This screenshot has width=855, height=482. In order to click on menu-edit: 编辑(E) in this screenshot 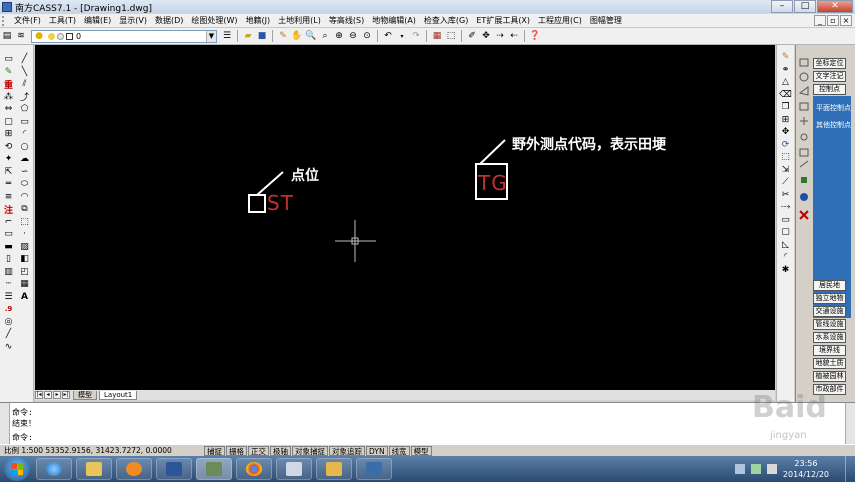, I will do `click(97, 20)`.